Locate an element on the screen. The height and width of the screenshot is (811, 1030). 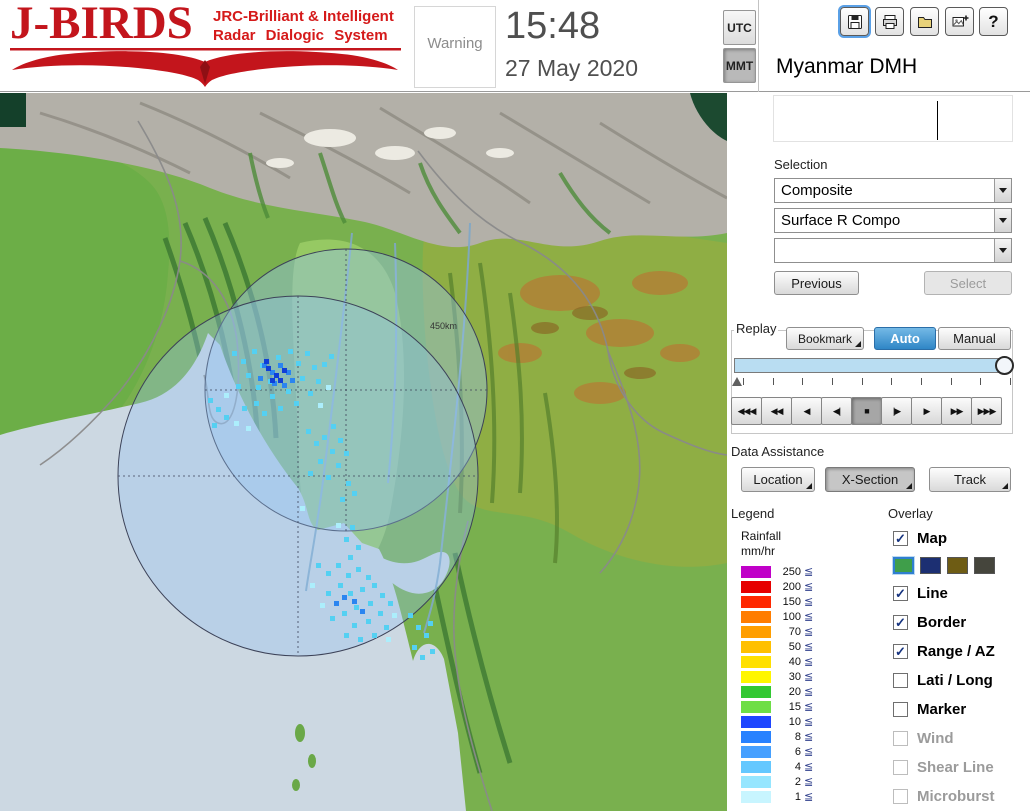
overlay-item-range-az: ✓ Range / AZ is located at coordinates (944, 651).